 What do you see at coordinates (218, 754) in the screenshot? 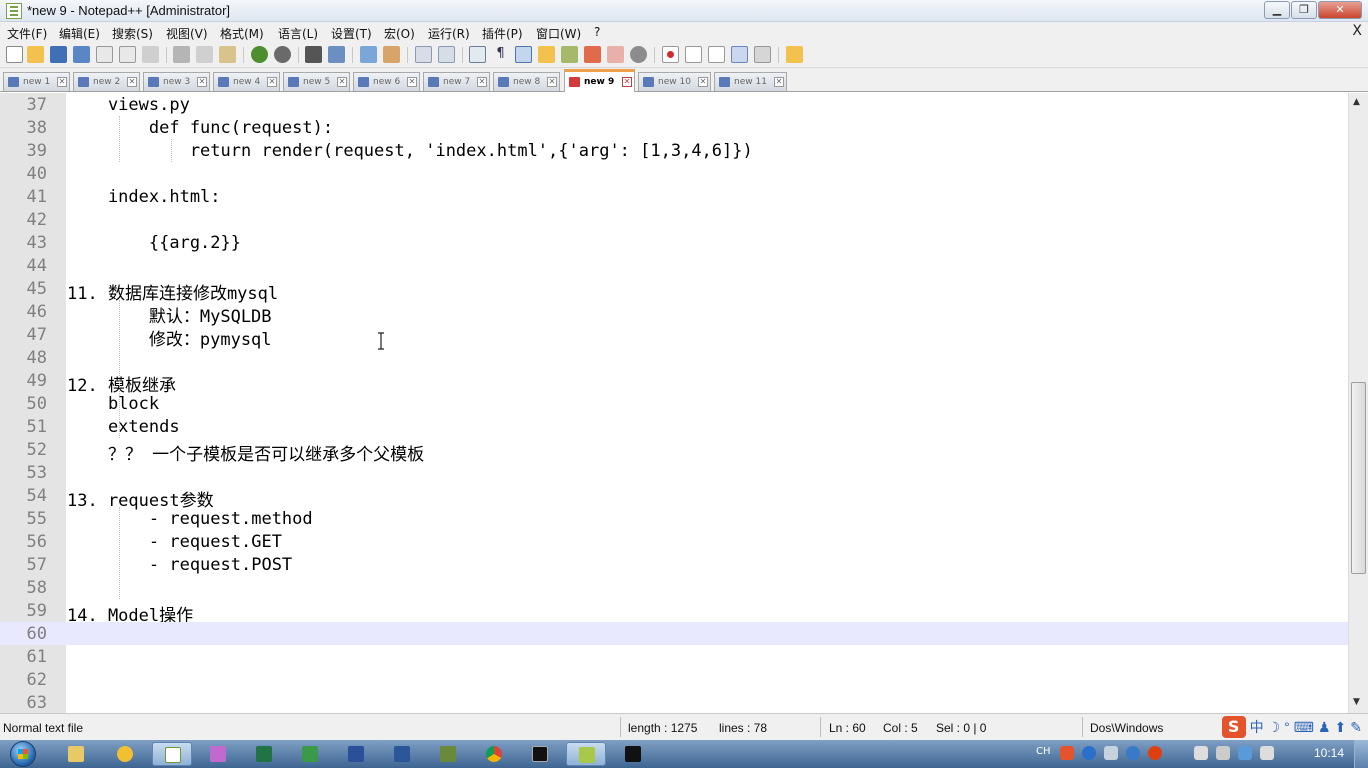
I see `taskbar-app-paint` at bounding box center [218, 754].